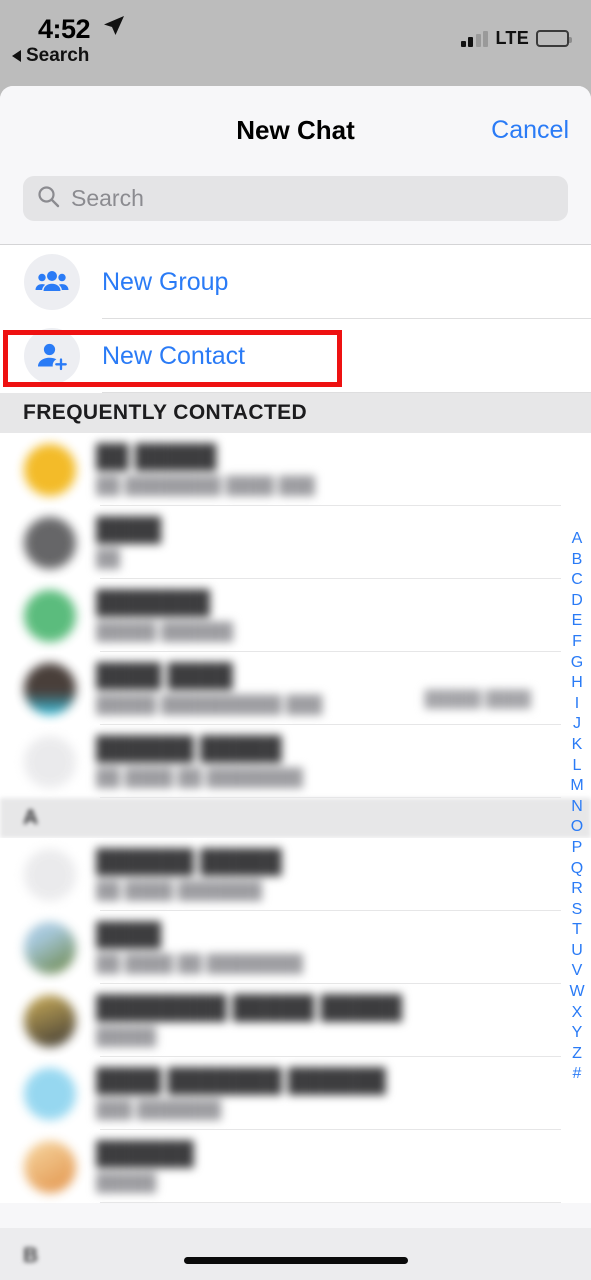 The width and height of the screenshot is (591, 1280). I want to click on contact-subtitle: ██ ████ ███████, so click(179, 890).